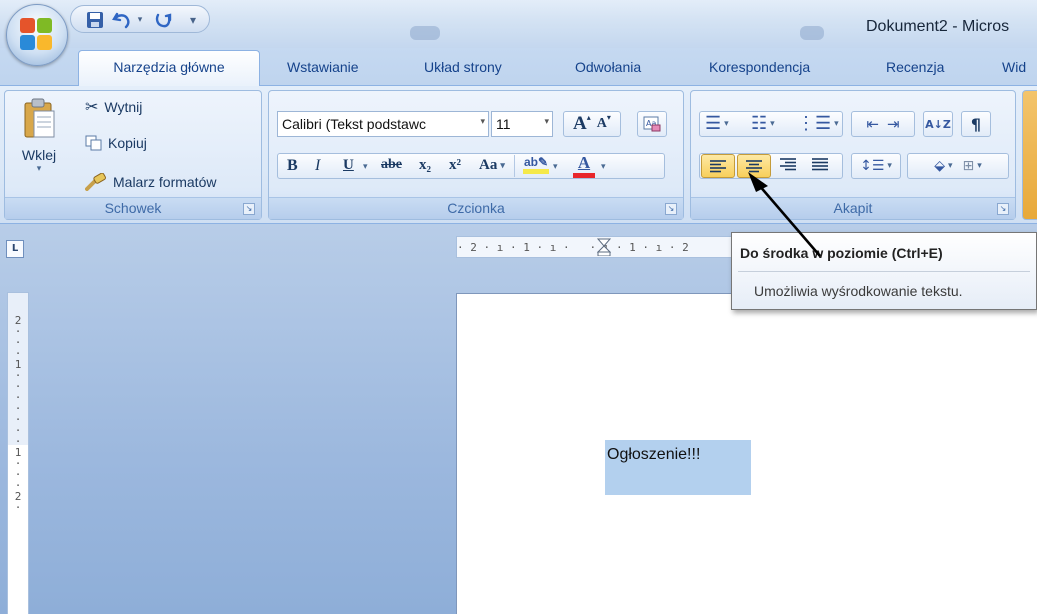 The image size is (1037, 614). I want to click on undo-dropdown-icon: ▾, so click(140, 20).